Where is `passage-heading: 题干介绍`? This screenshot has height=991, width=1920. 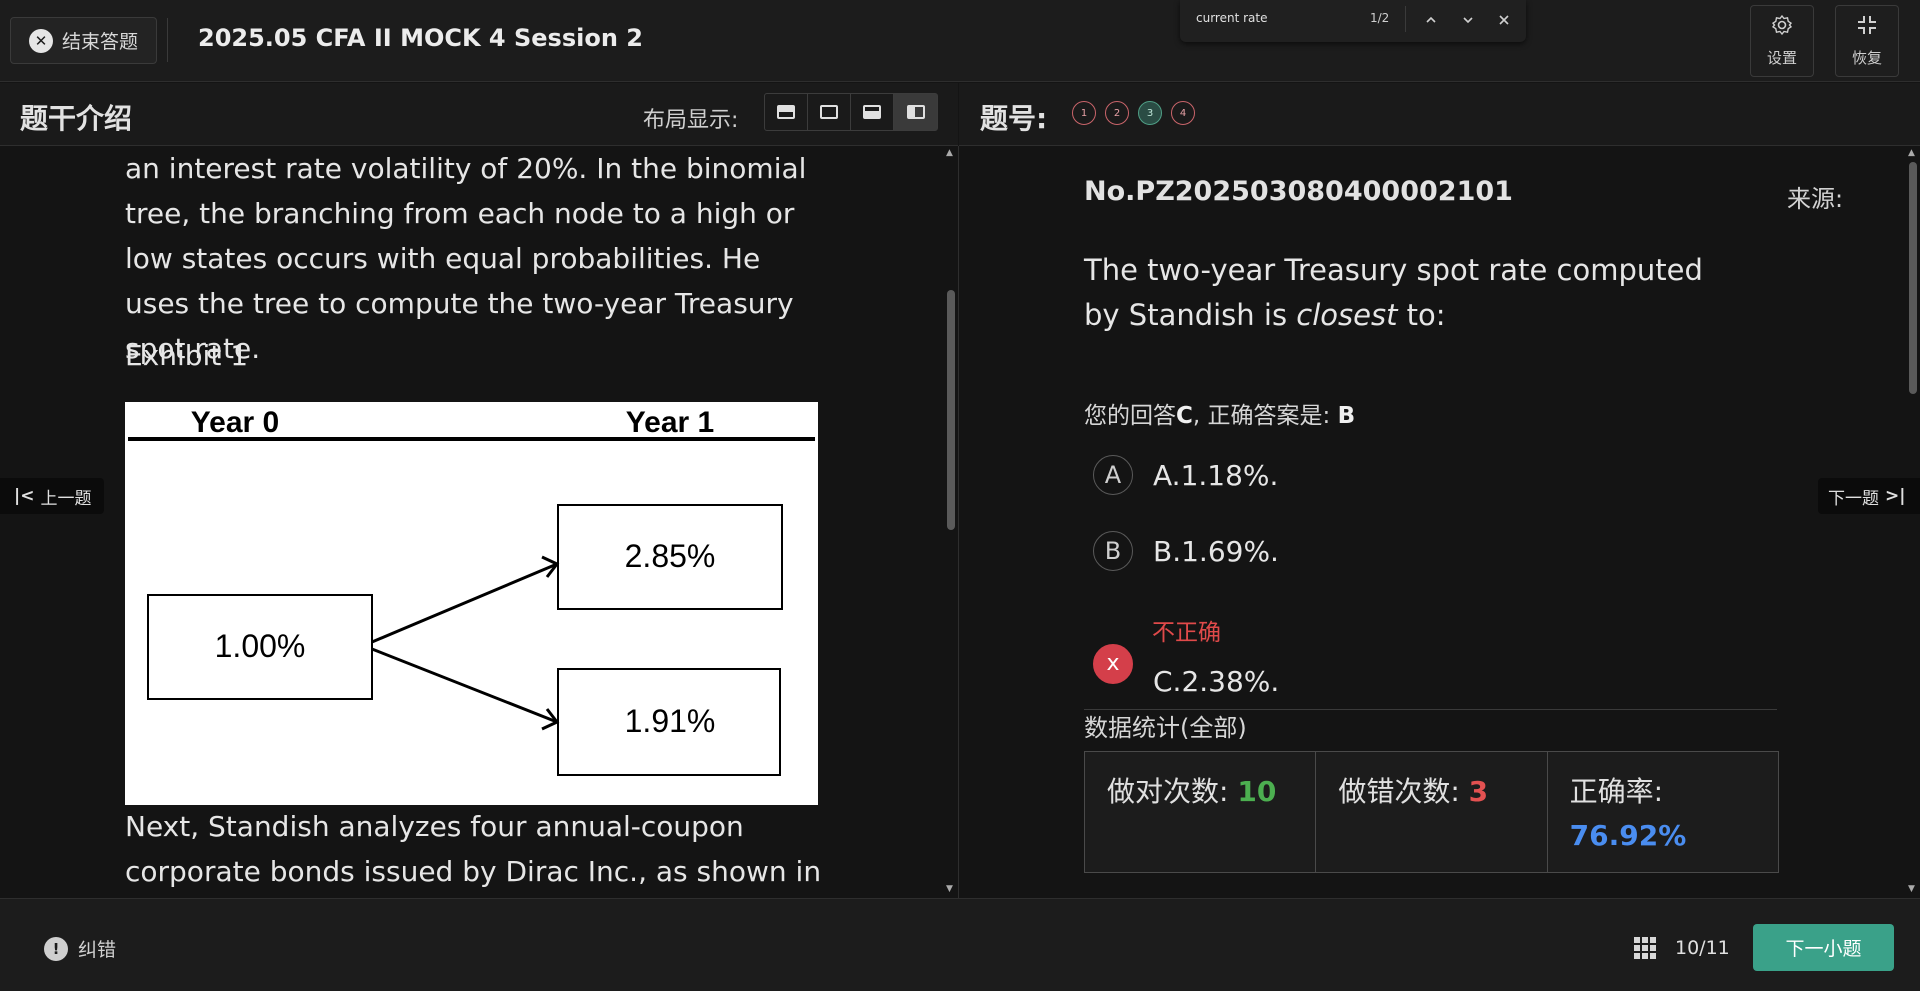
passage-heading: 题干介绍 is located at coordinates (76, 118).